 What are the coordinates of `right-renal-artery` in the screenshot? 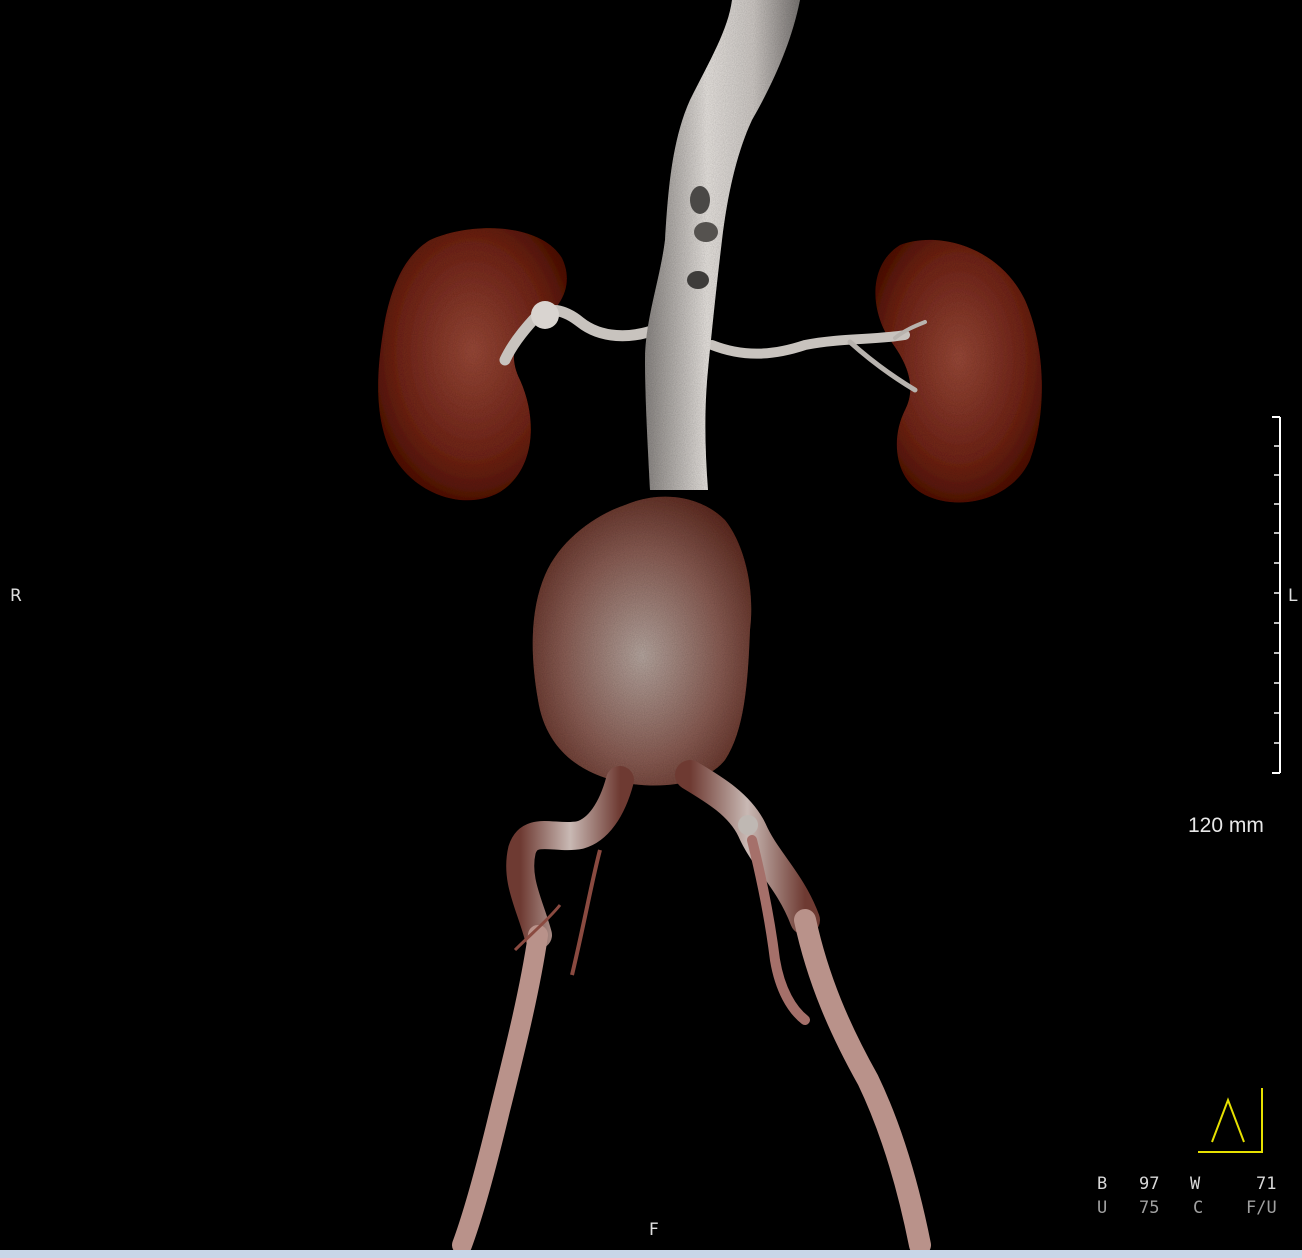 It's located at (582, 335).